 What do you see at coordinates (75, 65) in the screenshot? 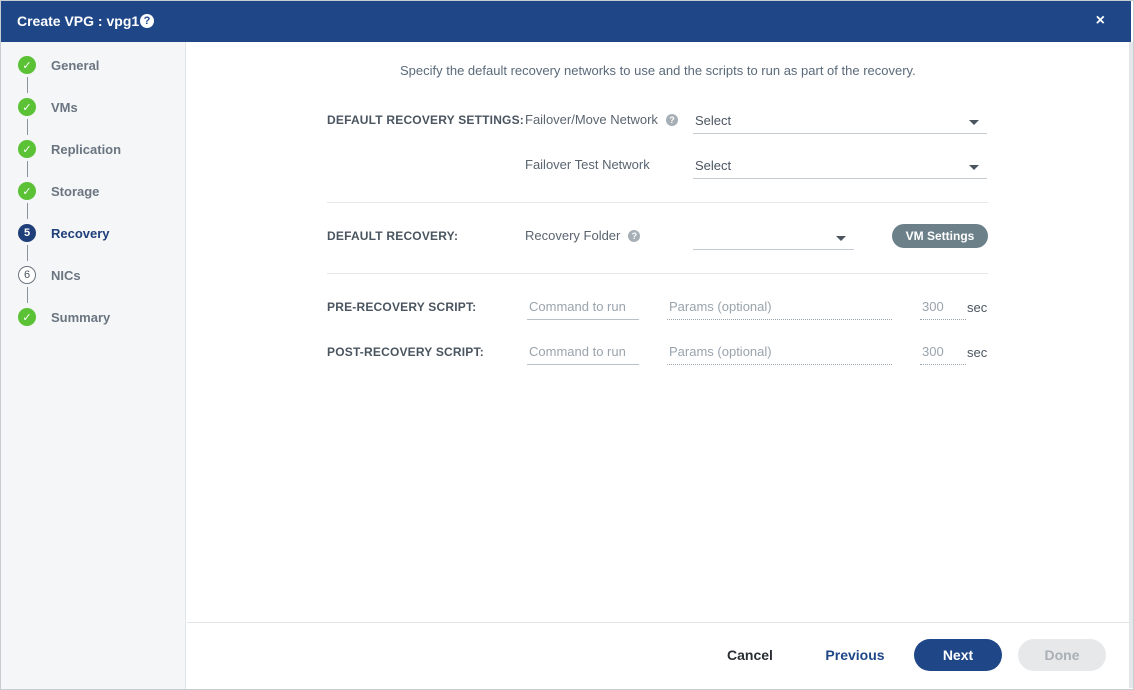
I see `step-label: General` at bounding box center [75, 65].